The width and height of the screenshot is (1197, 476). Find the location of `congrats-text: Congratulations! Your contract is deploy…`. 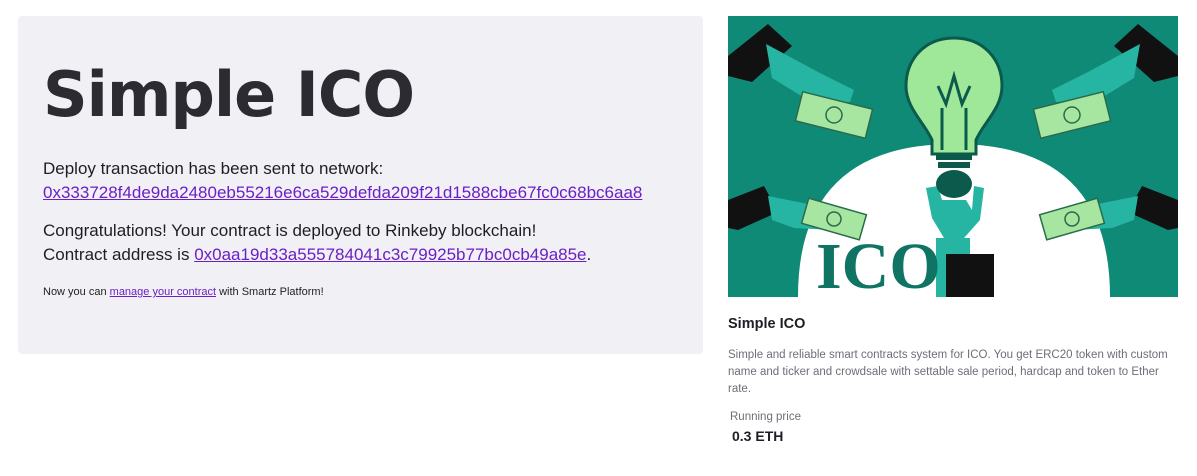

congrats-text: Congratulations! Your contract is deploy… is located at coordinates (290, 230).